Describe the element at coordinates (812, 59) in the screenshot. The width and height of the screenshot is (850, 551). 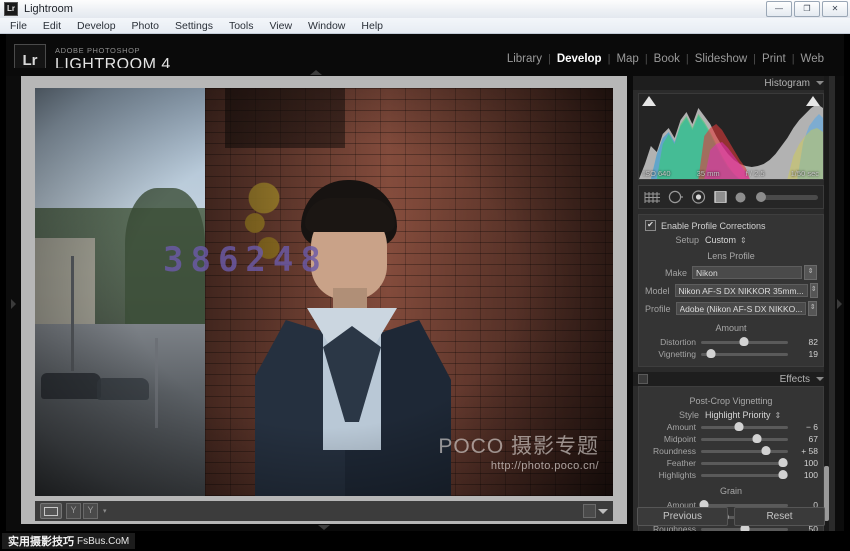
I see `module-web: Web` at that location.